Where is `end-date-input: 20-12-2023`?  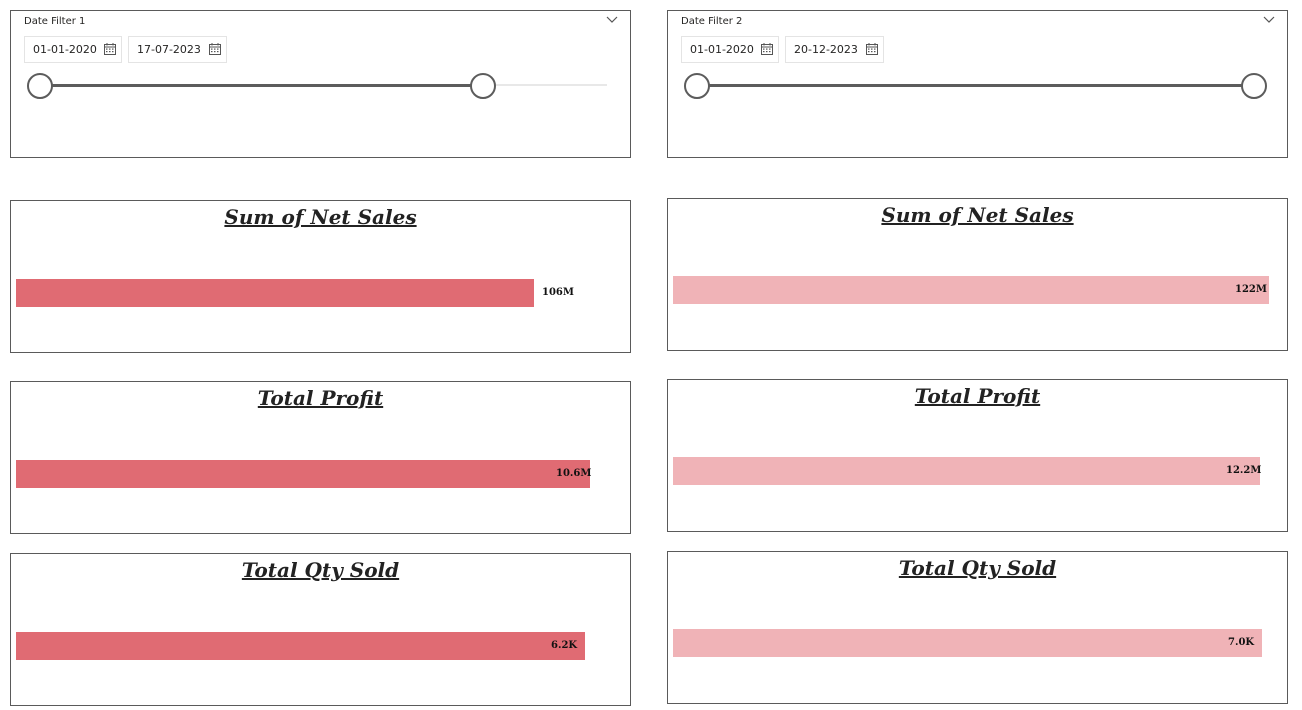 end-date-input: 20-12-2023 is located at coordinates (834, 49).